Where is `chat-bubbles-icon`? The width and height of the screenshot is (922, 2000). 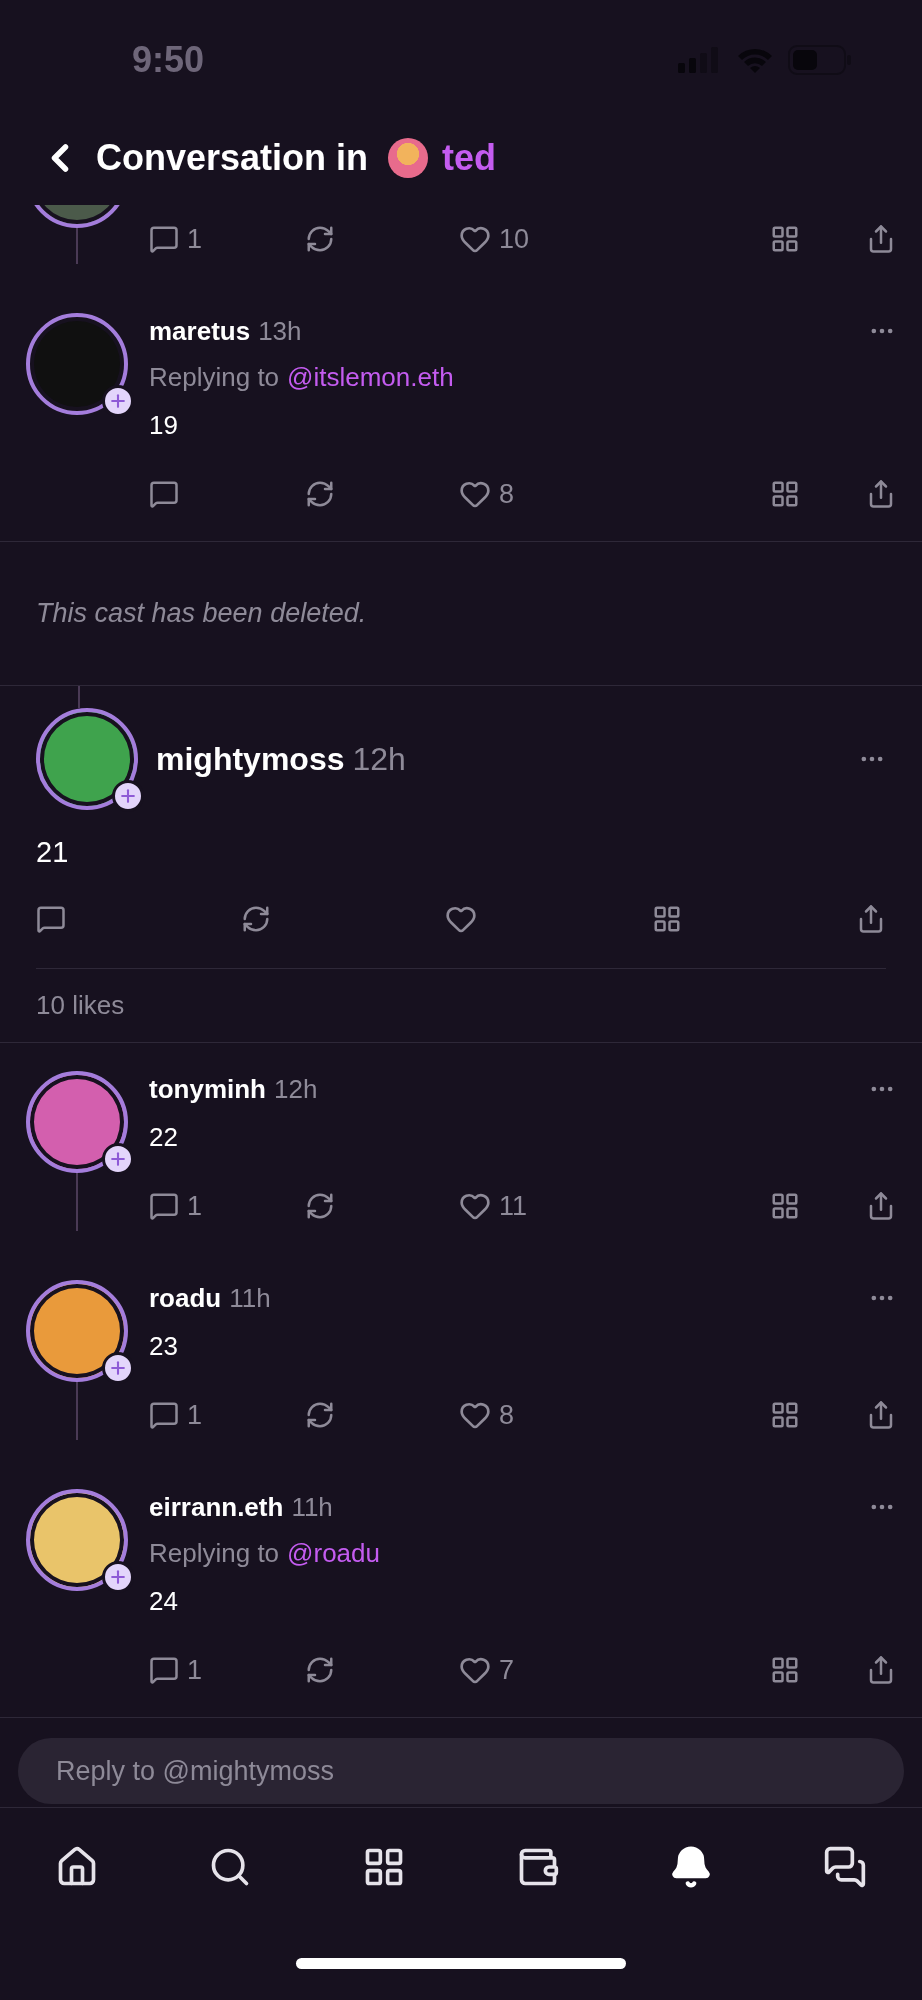 chat-bubbles-icon is located at coordinates (845, 1867).